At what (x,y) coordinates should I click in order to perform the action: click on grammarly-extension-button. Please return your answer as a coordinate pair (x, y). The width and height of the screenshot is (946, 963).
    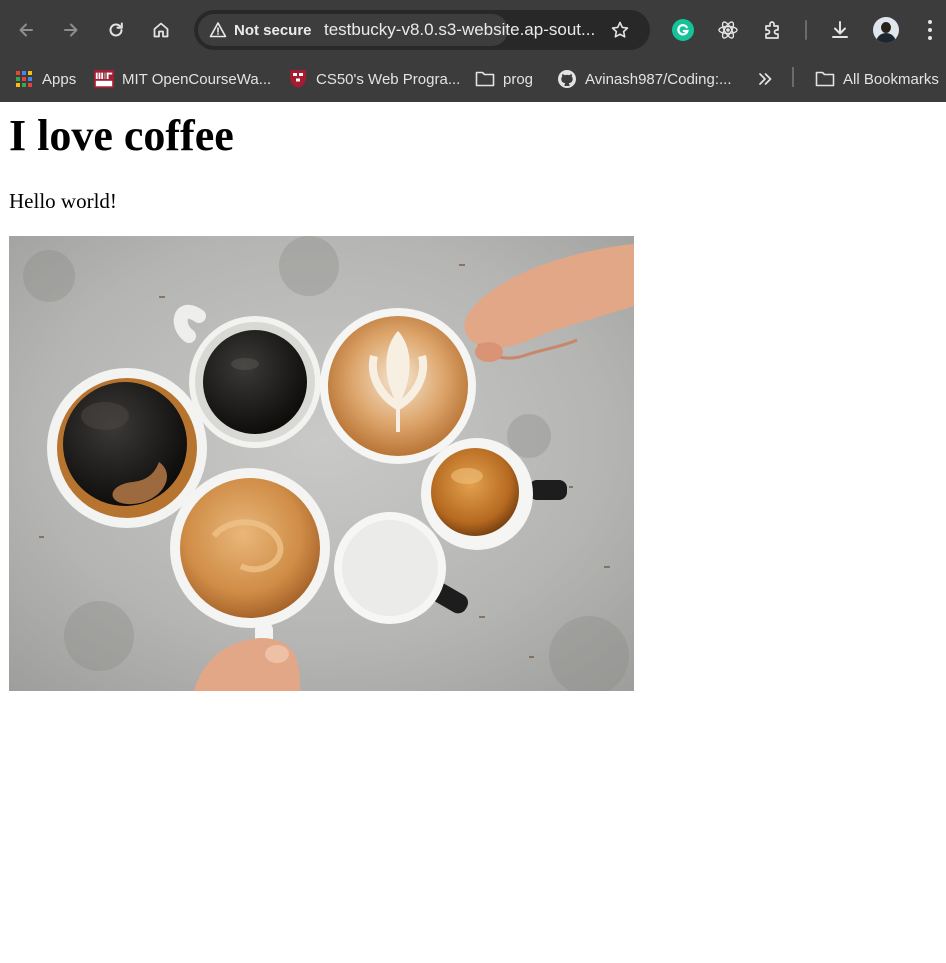
    Looking at the image, I should click on (683, 30).